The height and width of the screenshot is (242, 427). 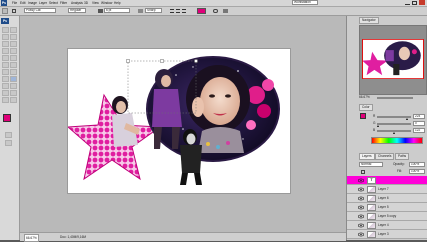 I want to click on menu-item-layer: Layer, so click(x=43, y=3).